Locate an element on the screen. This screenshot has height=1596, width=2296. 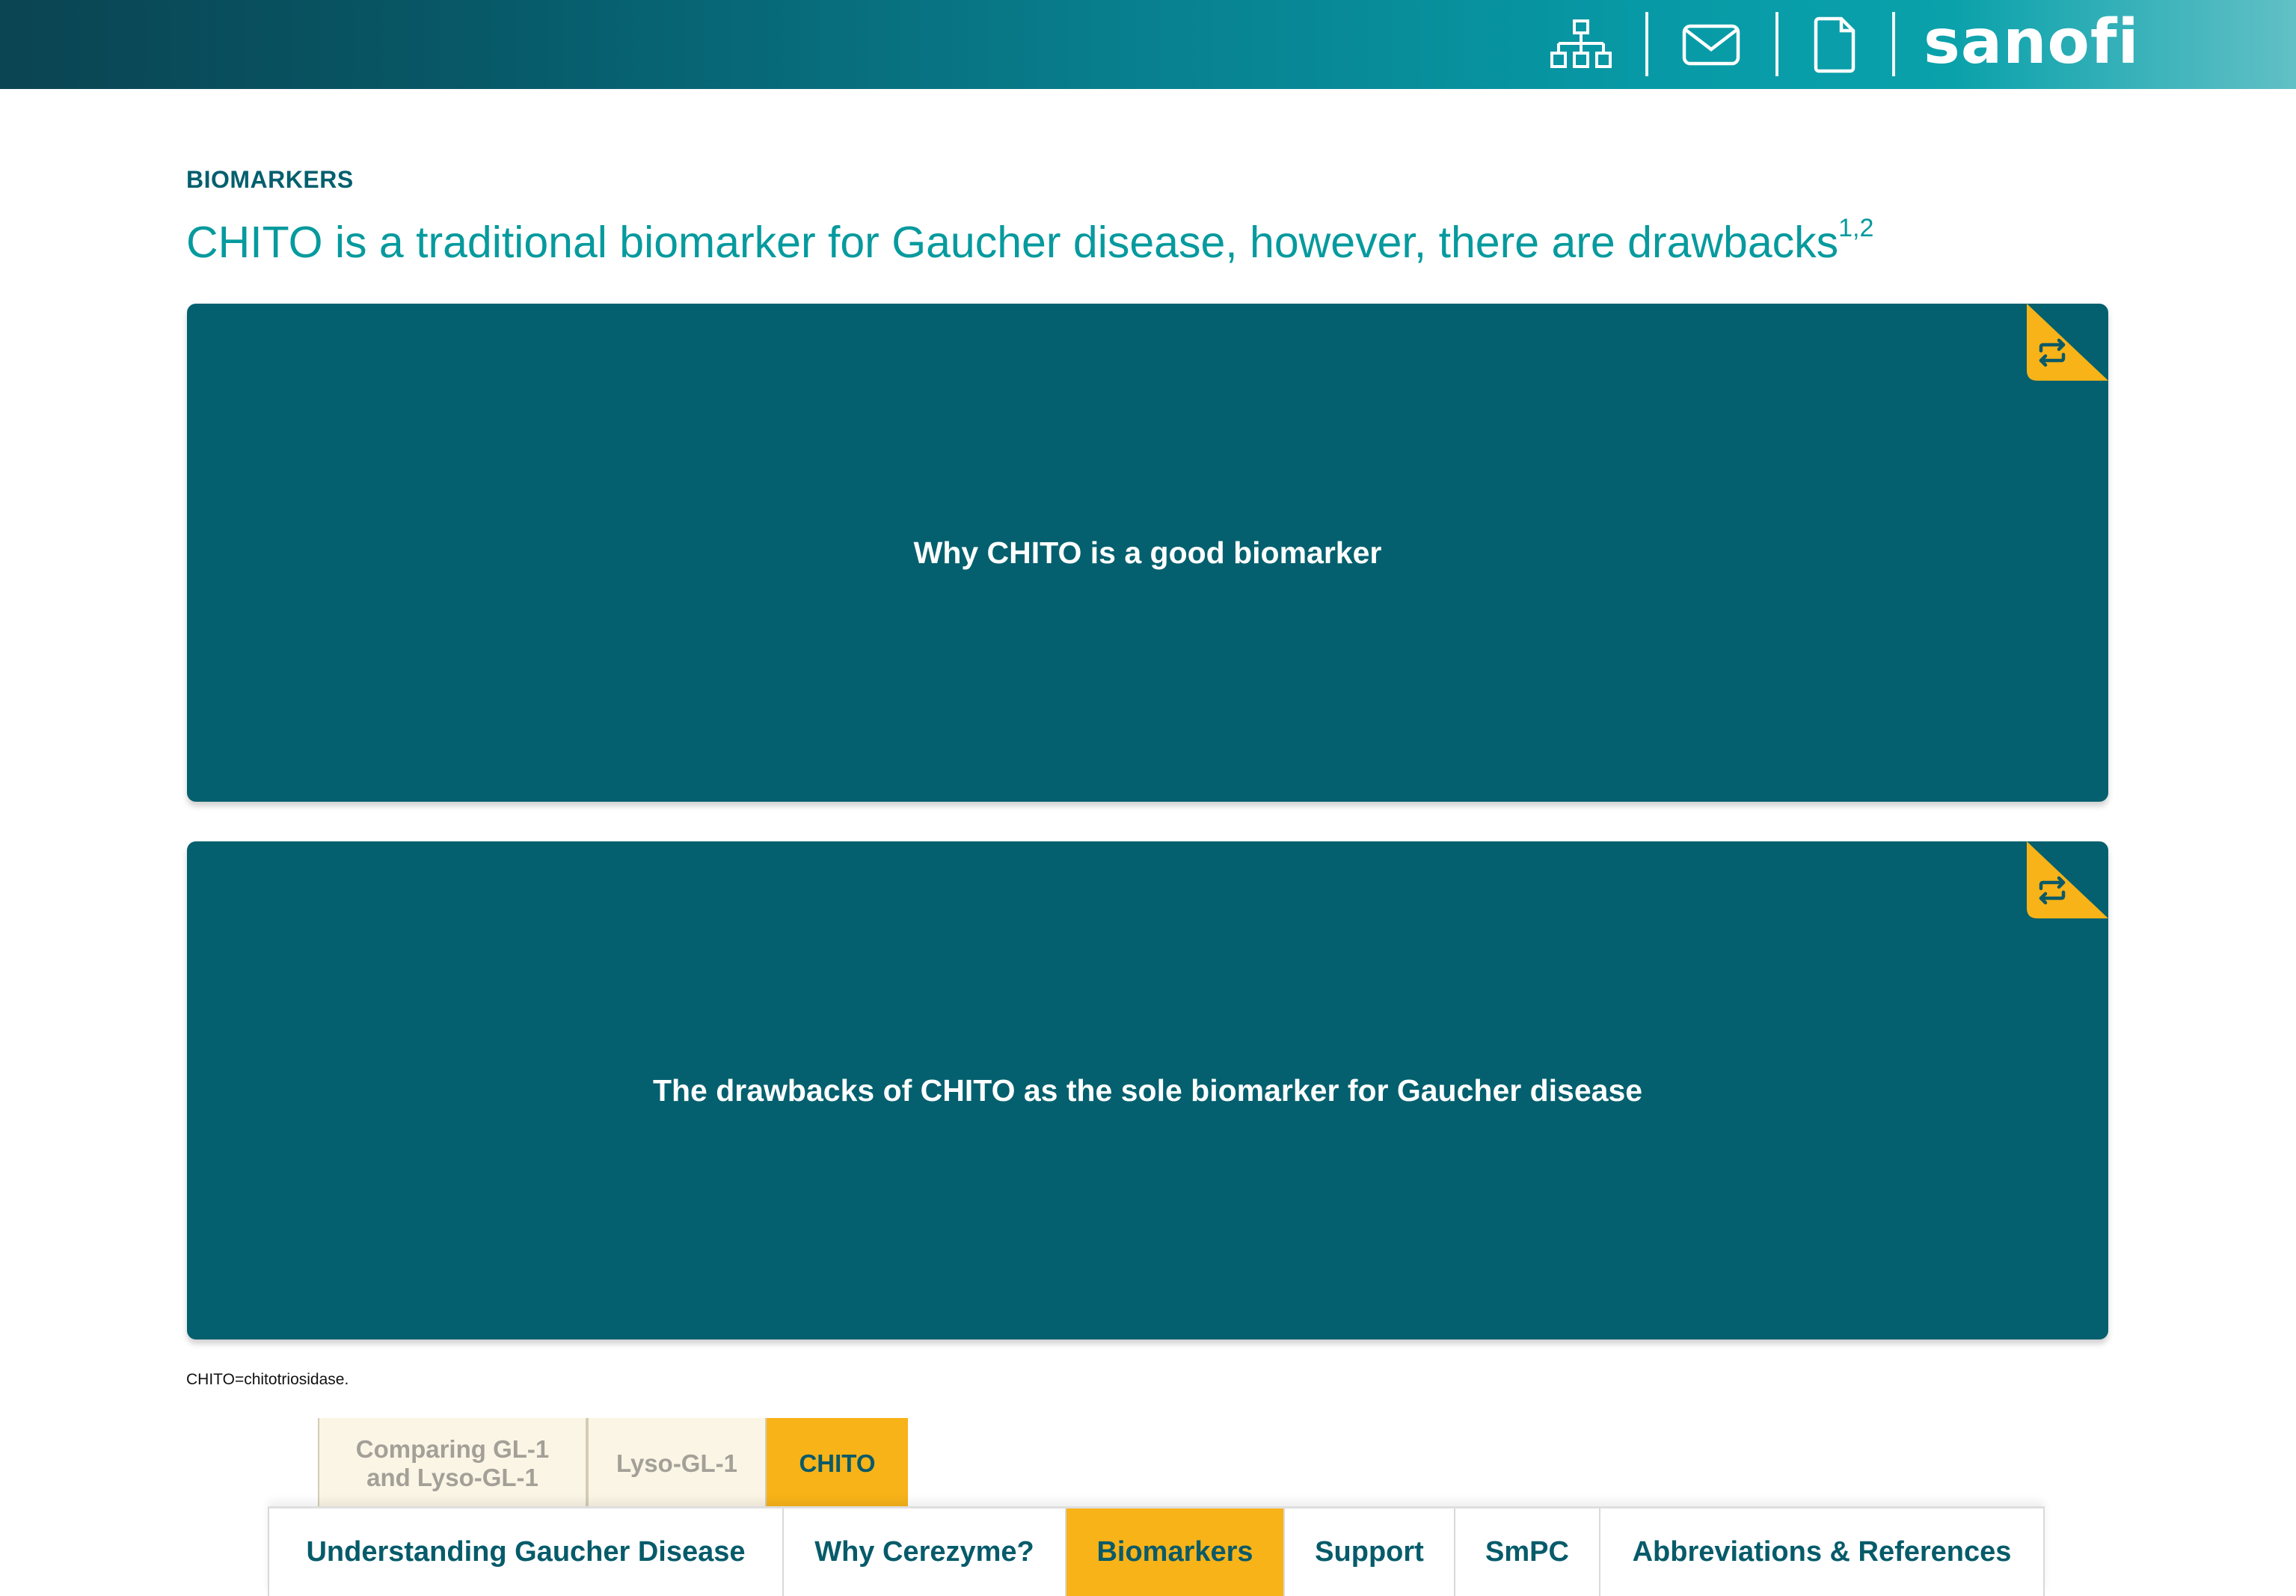
subtab-label: Comparing GL-1 and Lyso-GL-1 is located at coordinates (453, 1463).